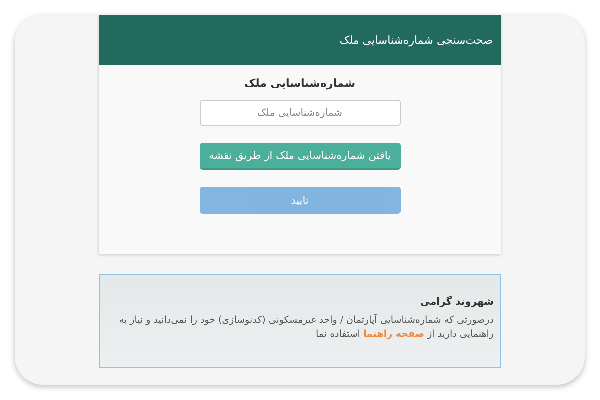  Describe the element at coordinates (306, 328) in the screenshot. I see `notice-text: درصورتی که شماره‌شناسایی آپارتمان / واحد غیرمسکونی (کدنوسازی) خود را نمی‌دانید و نیاز به راهنمایی دارید از صفحه راهنما استفاده نما` at that location.